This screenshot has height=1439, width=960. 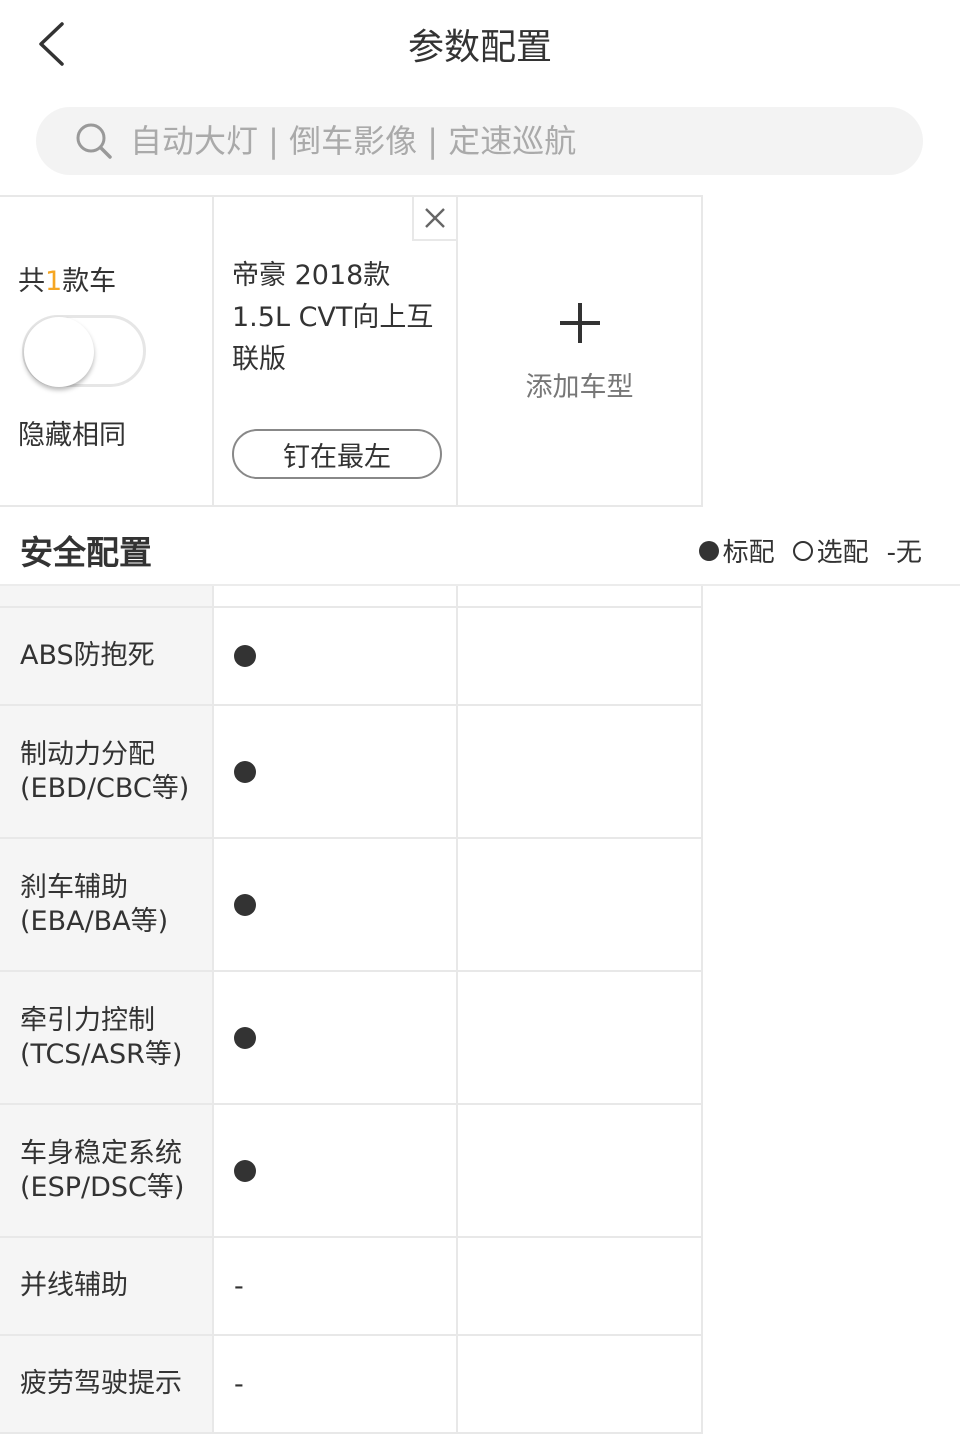 I want to click on row-label: ABS防抱死, so click(x=107, y=656).